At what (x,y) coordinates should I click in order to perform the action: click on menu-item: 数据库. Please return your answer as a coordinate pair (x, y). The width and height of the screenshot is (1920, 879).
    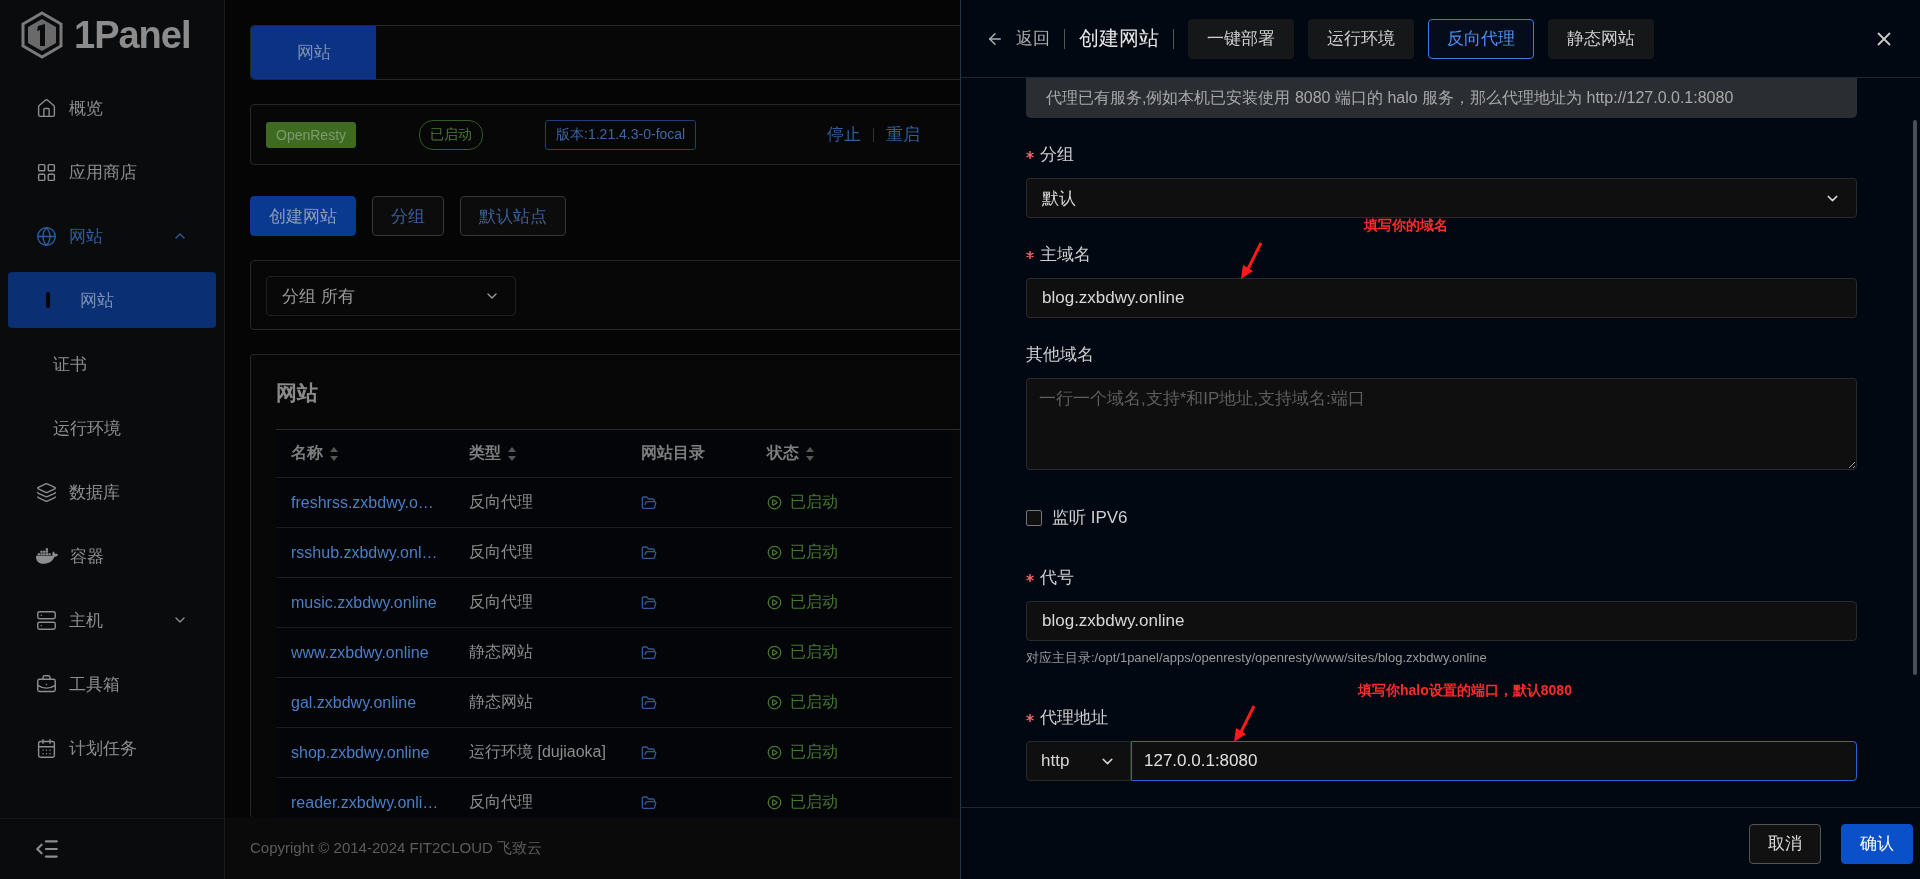
    Looking at the image, I should click on (112, 492).